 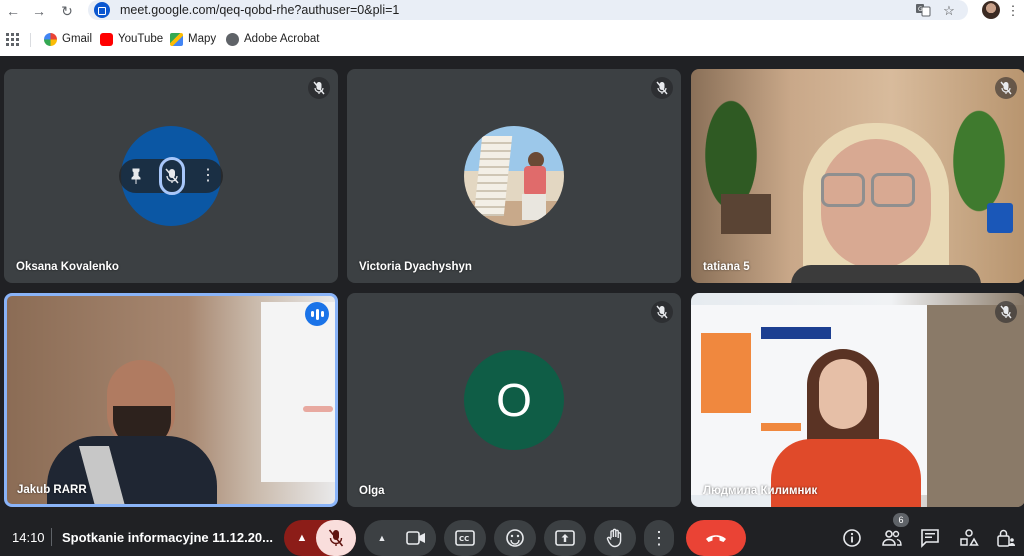 I want to click on participant-name: tatiana 5, so click(x=726, y=267).